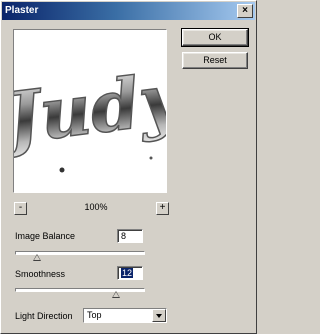 This screenshot has height=334, width=320. Describe the element at coordinates (45, 236) in the screenshot. I see `image-balance-label: Image Balance` at that location.